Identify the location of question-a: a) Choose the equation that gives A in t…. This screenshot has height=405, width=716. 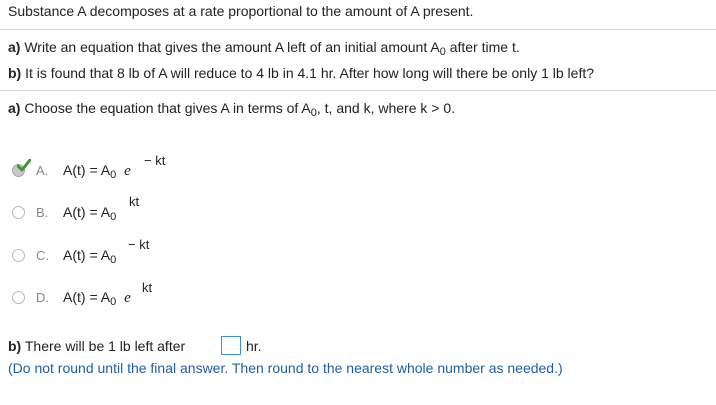
(232, 109).